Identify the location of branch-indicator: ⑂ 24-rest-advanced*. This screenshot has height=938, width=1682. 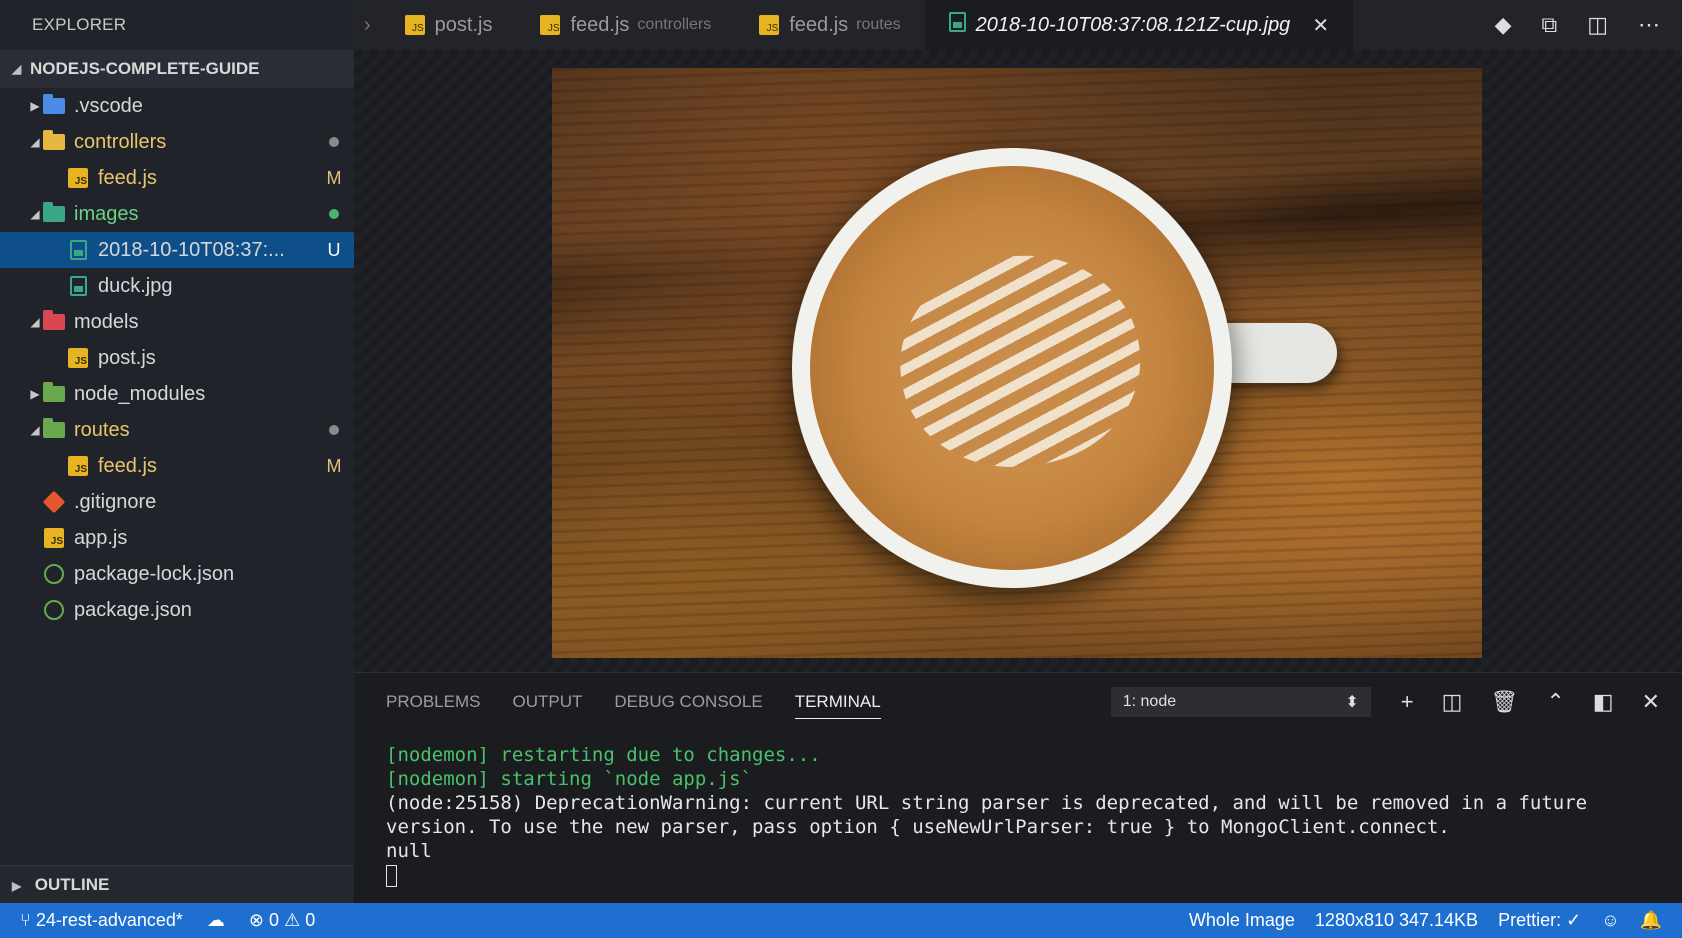
(101, 920).